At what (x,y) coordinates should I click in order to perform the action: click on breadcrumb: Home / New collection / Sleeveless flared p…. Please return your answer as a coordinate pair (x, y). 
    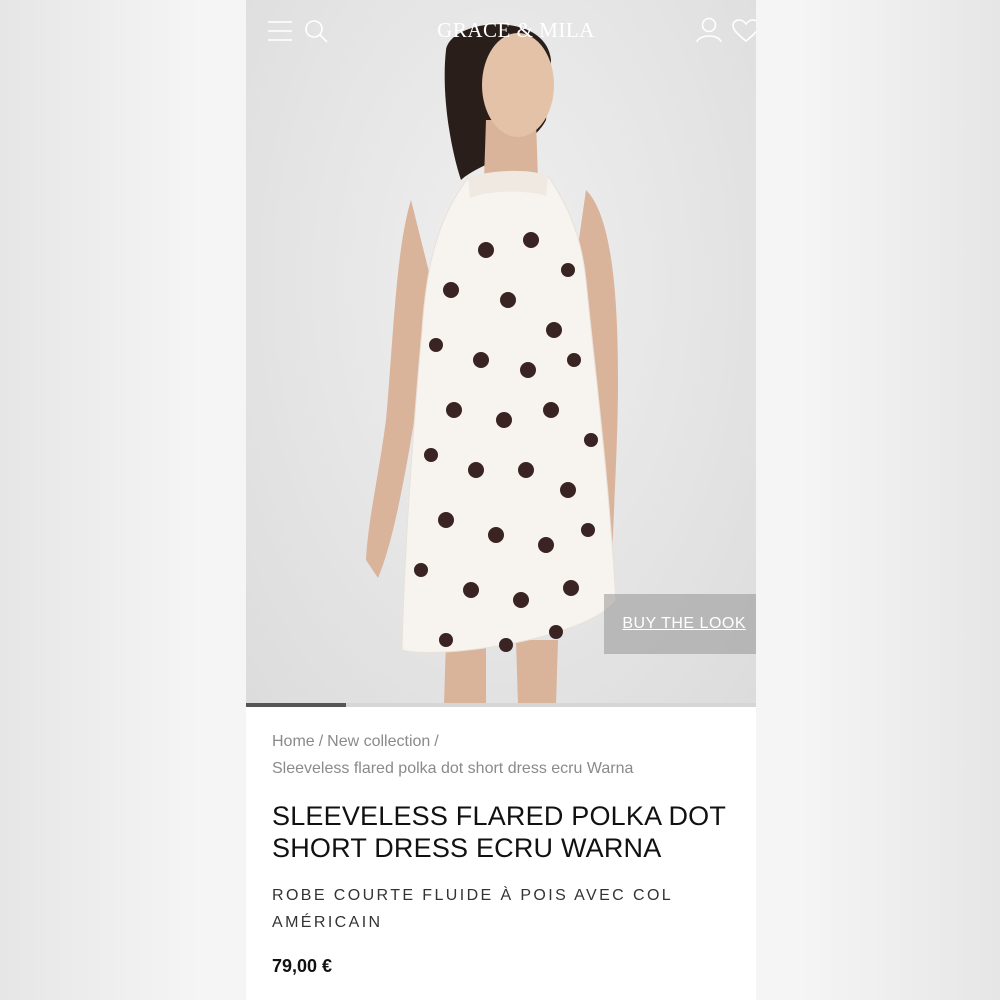
    Looking at the image, I should click on (507, 755).